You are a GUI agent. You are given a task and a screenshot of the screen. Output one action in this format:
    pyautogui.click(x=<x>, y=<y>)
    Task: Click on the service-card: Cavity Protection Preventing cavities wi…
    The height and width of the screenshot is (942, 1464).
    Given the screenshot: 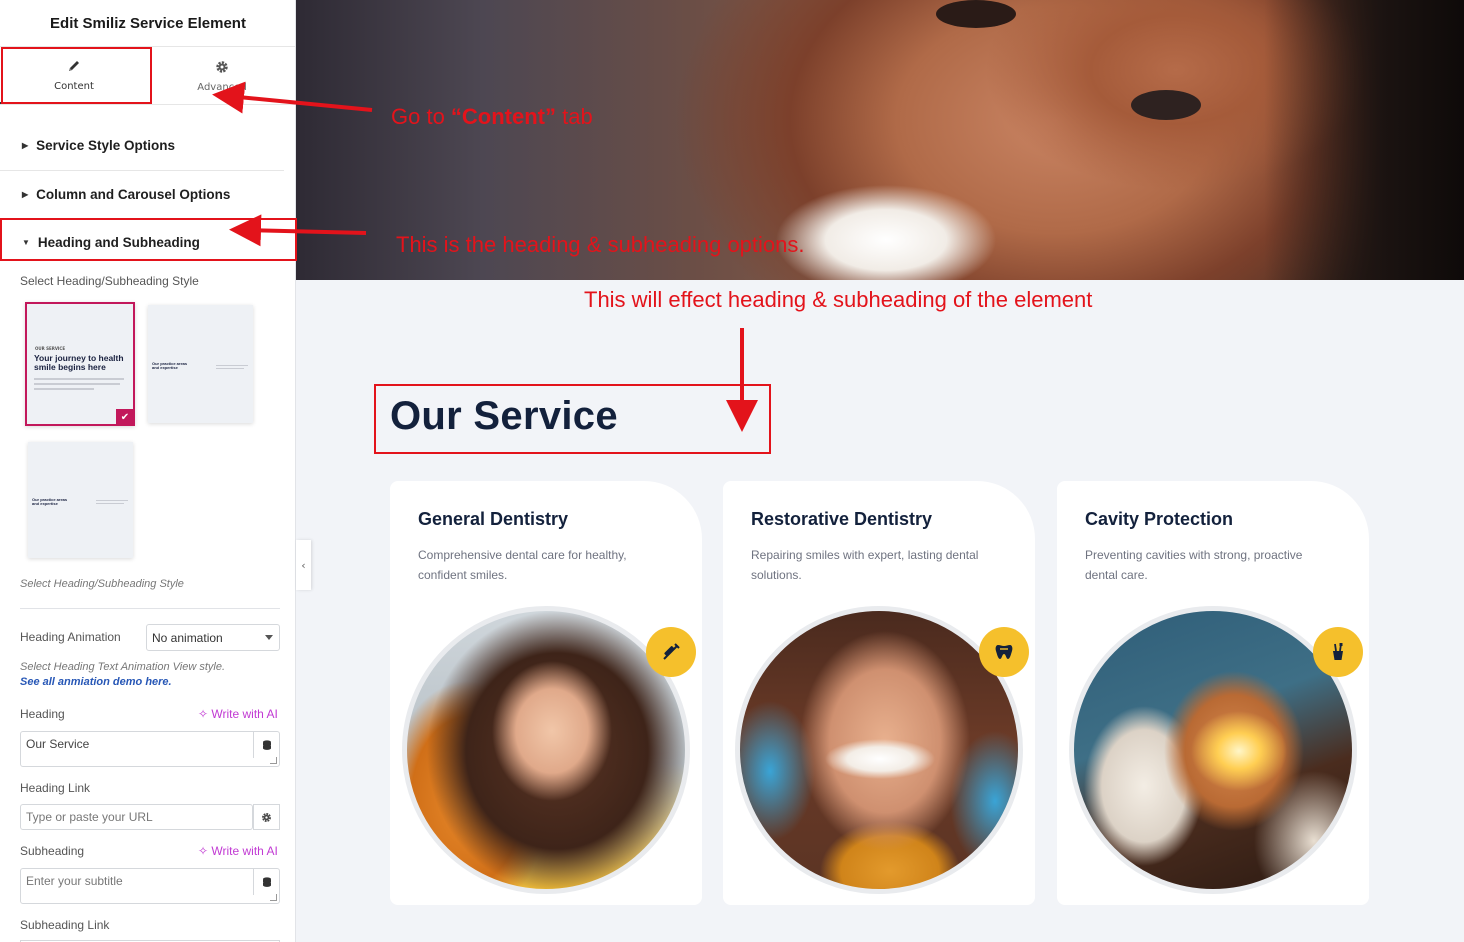 What is the action you would take?
    pyautogui.click(x=1213, y=693)
    